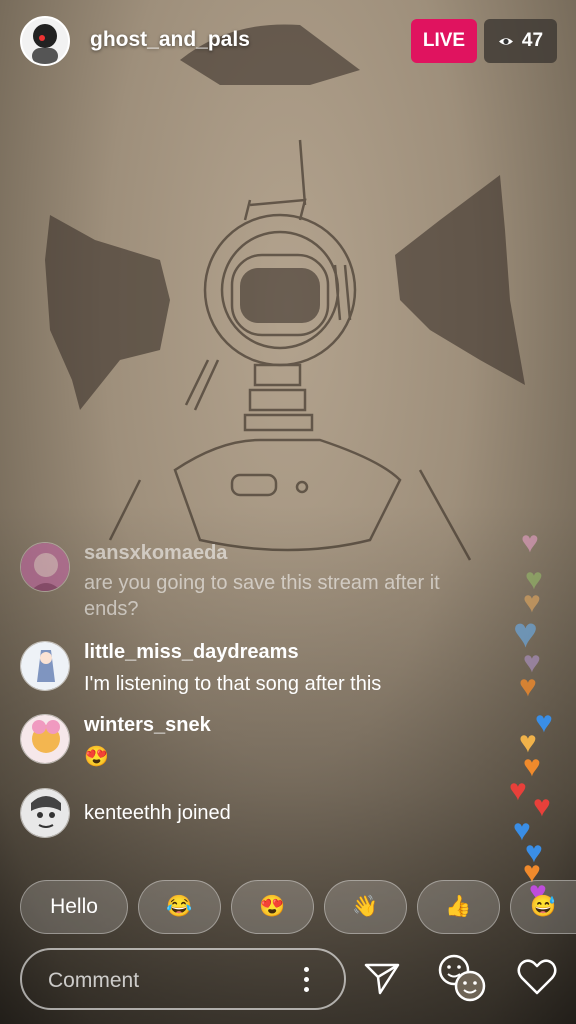  I want to click on like-button, so click(537, 977).